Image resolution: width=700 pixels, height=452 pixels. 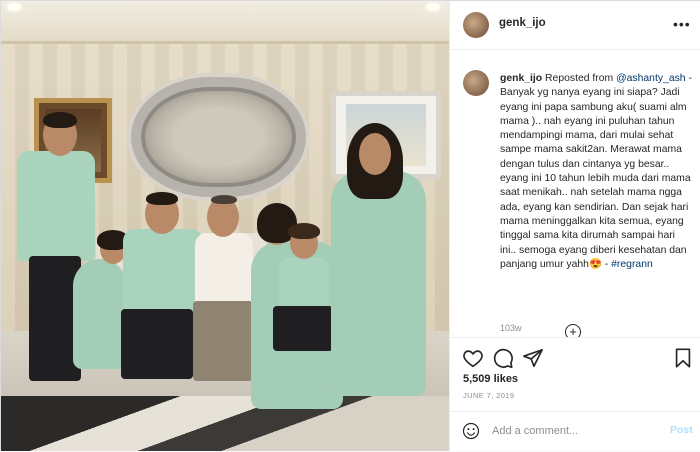 What do you see at coordinates (162, 198) in the screenshot?
I see `person-man-hair` at bounding box center [162, 198].